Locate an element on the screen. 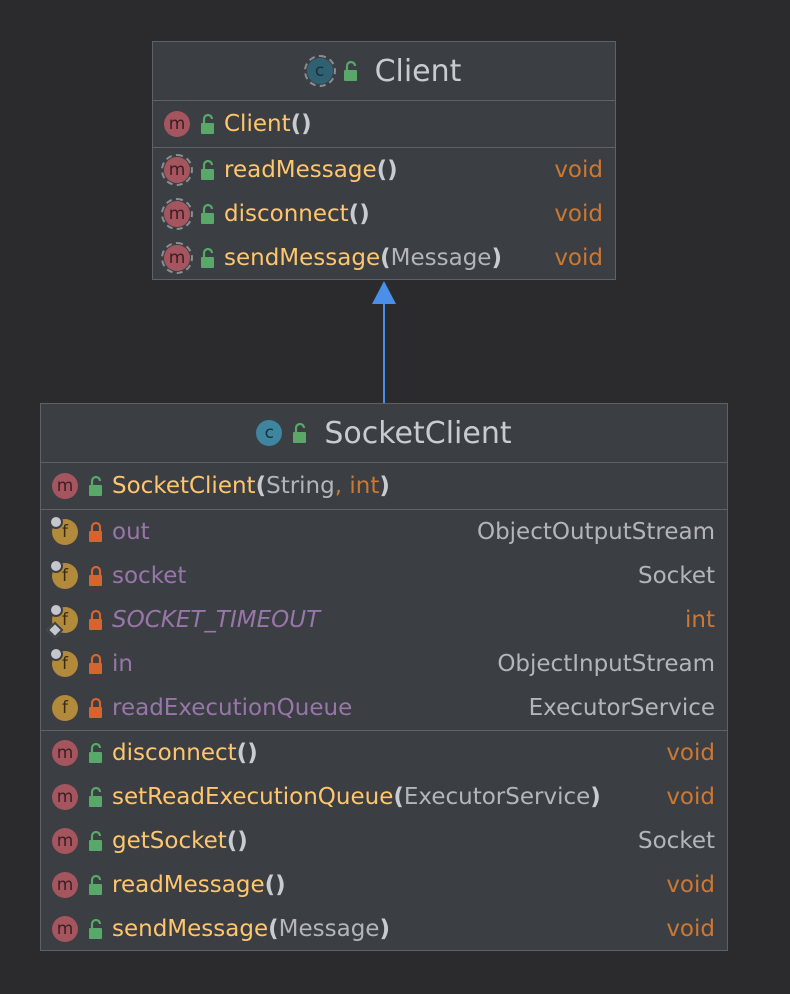 This screenshot has height=994, width=790. class-name: SocketClient is located at coordinates (418, 433).